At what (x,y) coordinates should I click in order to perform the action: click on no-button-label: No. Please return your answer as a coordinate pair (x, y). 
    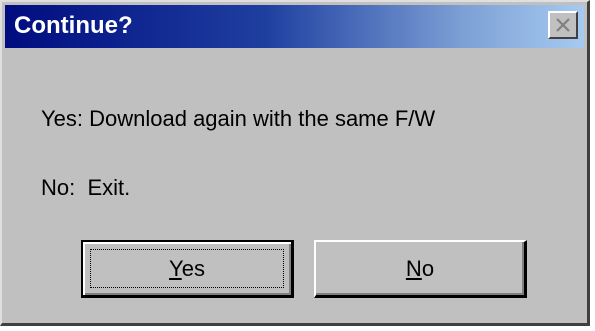
    Looking at the image, I should click on (420, 269).